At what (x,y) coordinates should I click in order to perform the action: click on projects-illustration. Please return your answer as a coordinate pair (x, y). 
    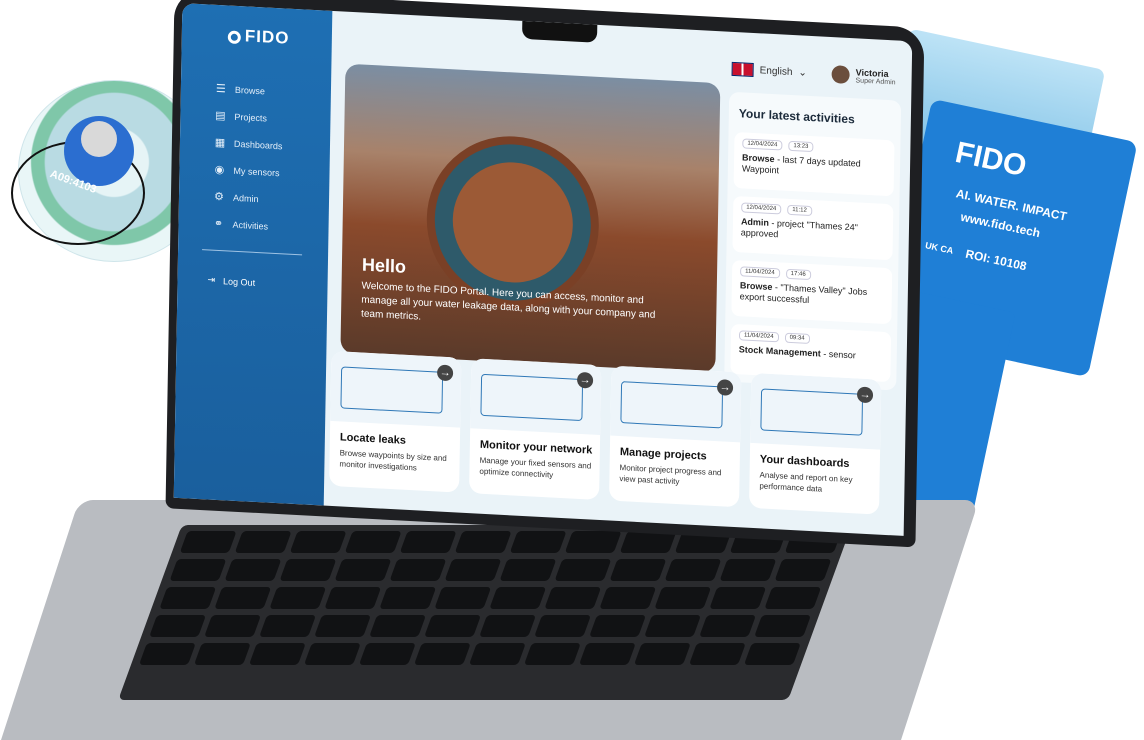
    Looking at the image, I should click on (676, 404).